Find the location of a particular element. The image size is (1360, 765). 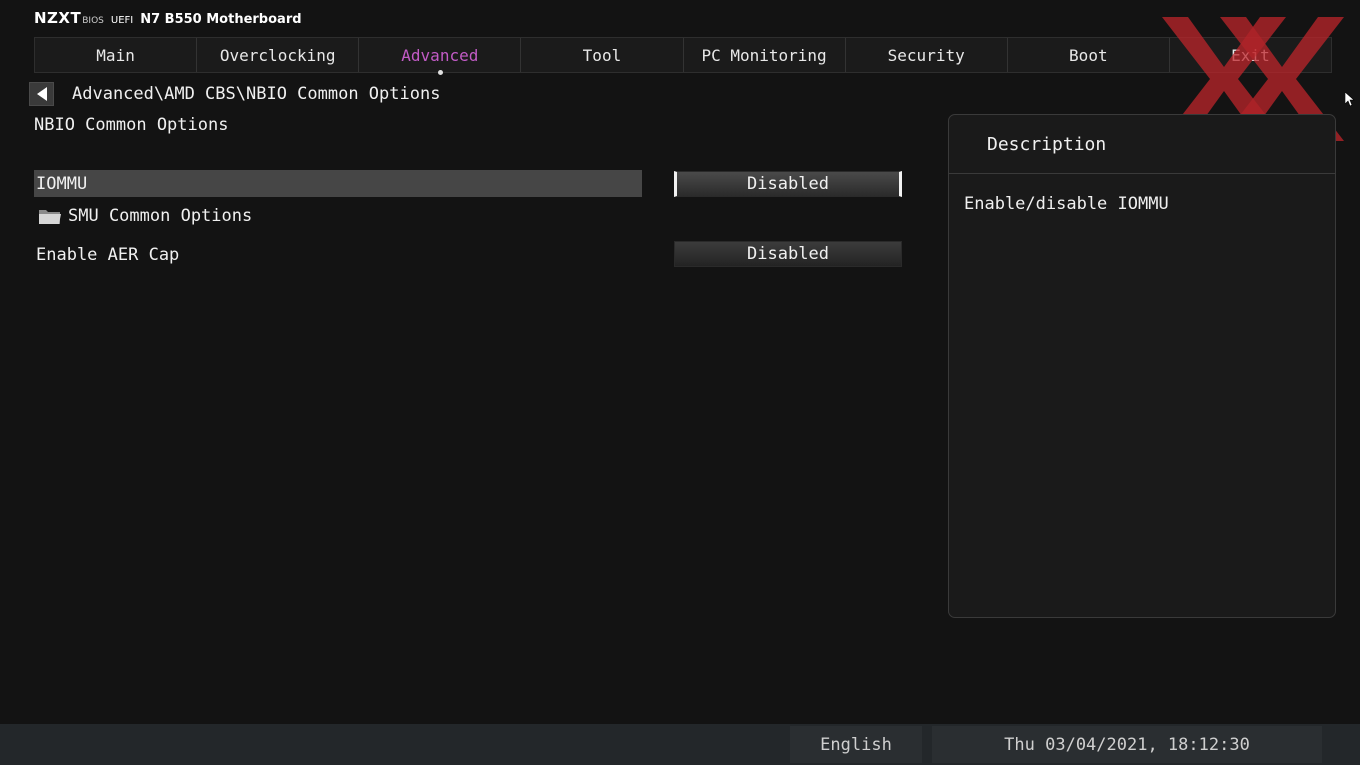

tab-main: Main is located at coordinates (116, 55).